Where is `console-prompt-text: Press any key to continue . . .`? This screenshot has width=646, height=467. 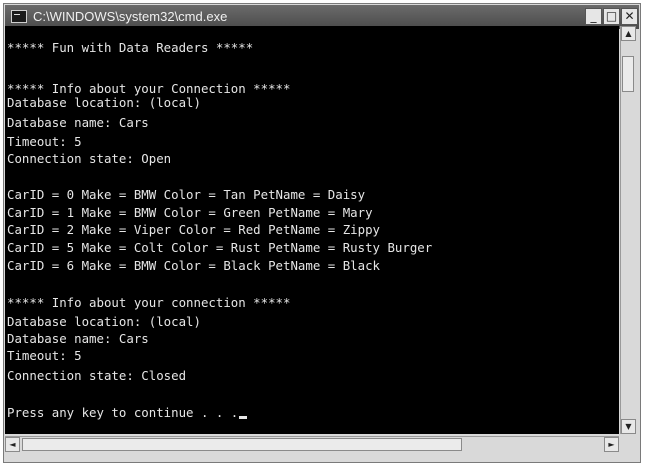 console-prompt-text: Press any key to continue . . . is located at coordinates (123, 412).